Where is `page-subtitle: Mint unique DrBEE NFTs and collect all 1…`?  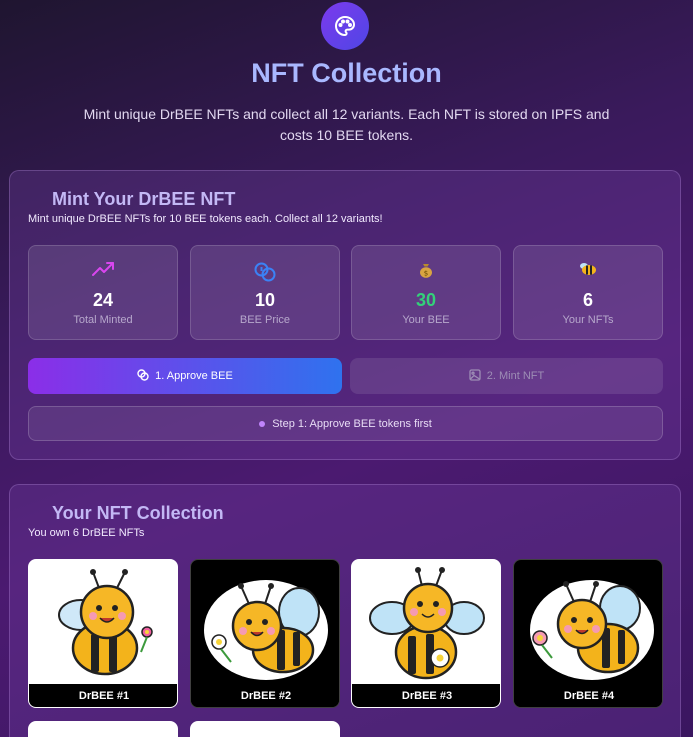 page-subtitle: Mint unique DrBEE NFTs and collect all 1… is located at coordinates (346, 124).